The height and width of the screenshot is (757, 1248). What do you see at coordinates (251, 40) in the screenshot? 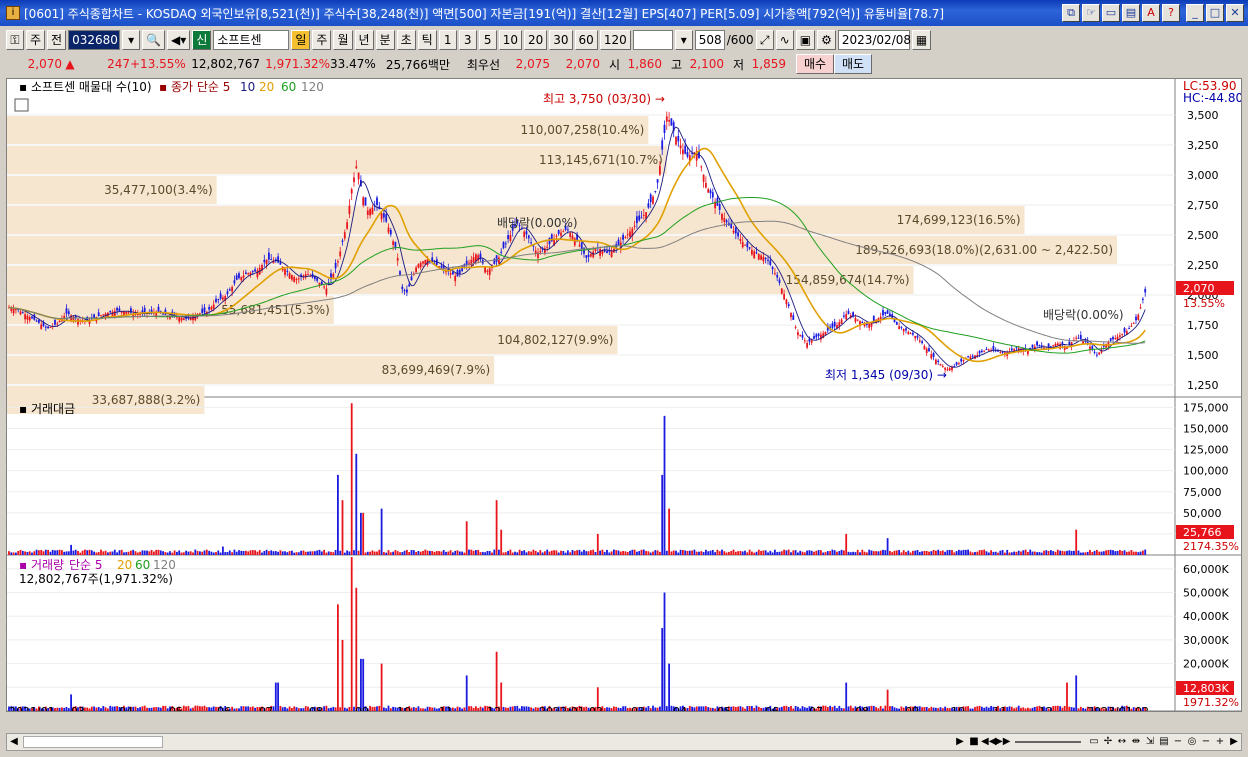
I see `stock-name: 소프트센` at bounding box center [251, 40].